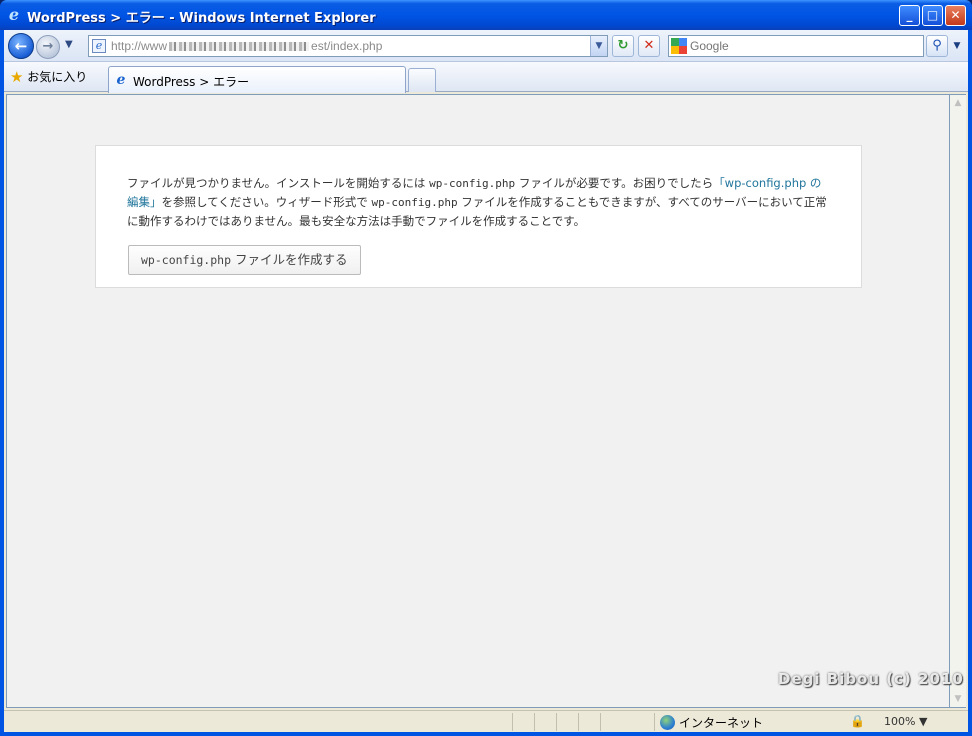  What do you see at coordinates (121, 80) in the screenshot?
I see `ie-tab-icon: e` at bounding box center [121, 80].